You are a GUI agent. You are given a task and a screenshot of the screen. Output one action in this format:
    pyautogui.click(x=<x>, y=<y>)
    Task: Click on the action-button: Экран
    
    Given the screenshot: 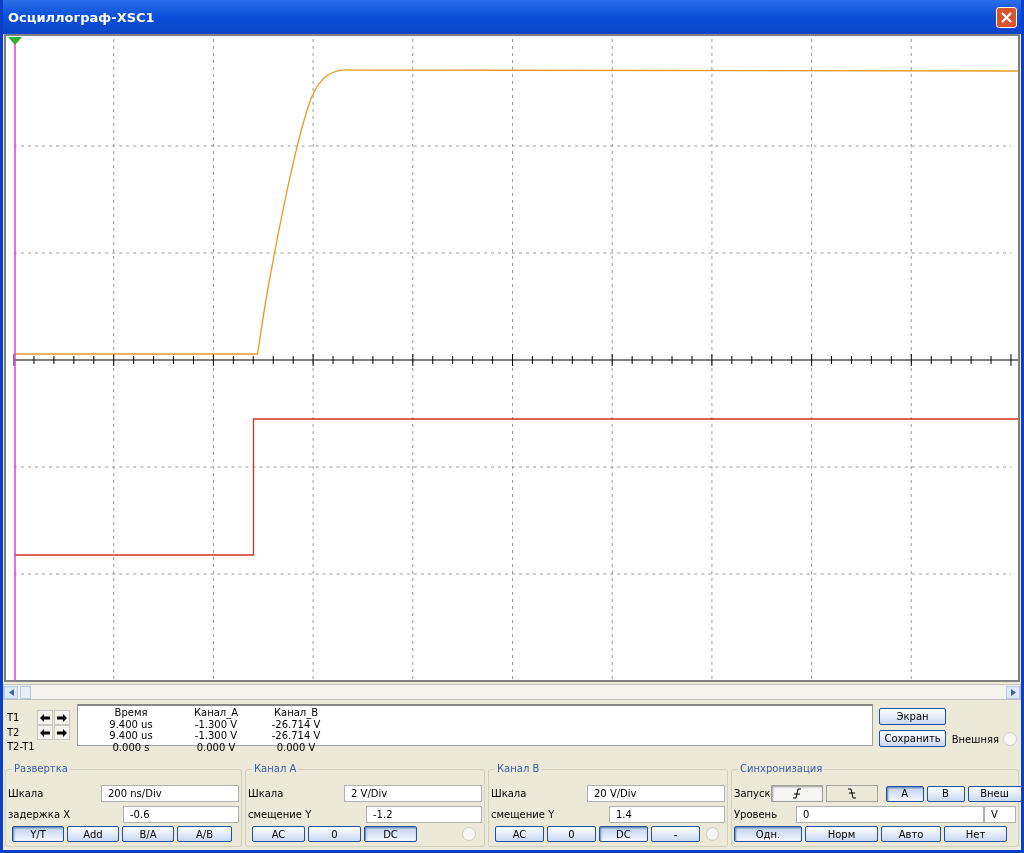 What is the action you would take?
    pyautogui.click(x=912, y=716)
    